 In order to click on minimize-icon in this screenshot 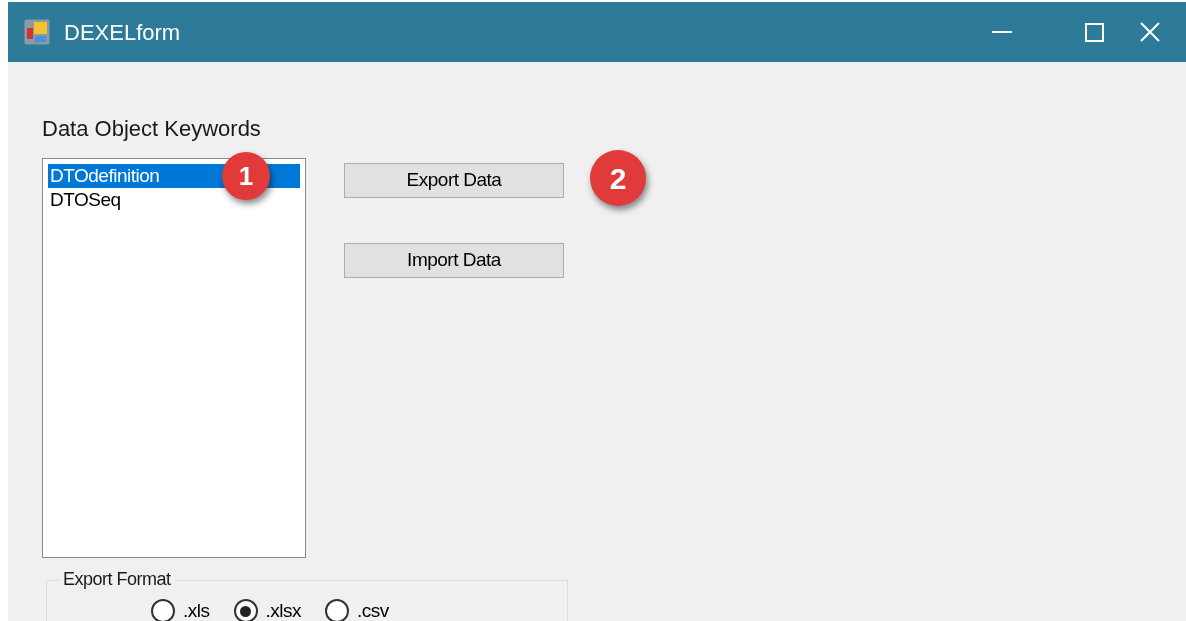, I will do `click(1002, 32)`.